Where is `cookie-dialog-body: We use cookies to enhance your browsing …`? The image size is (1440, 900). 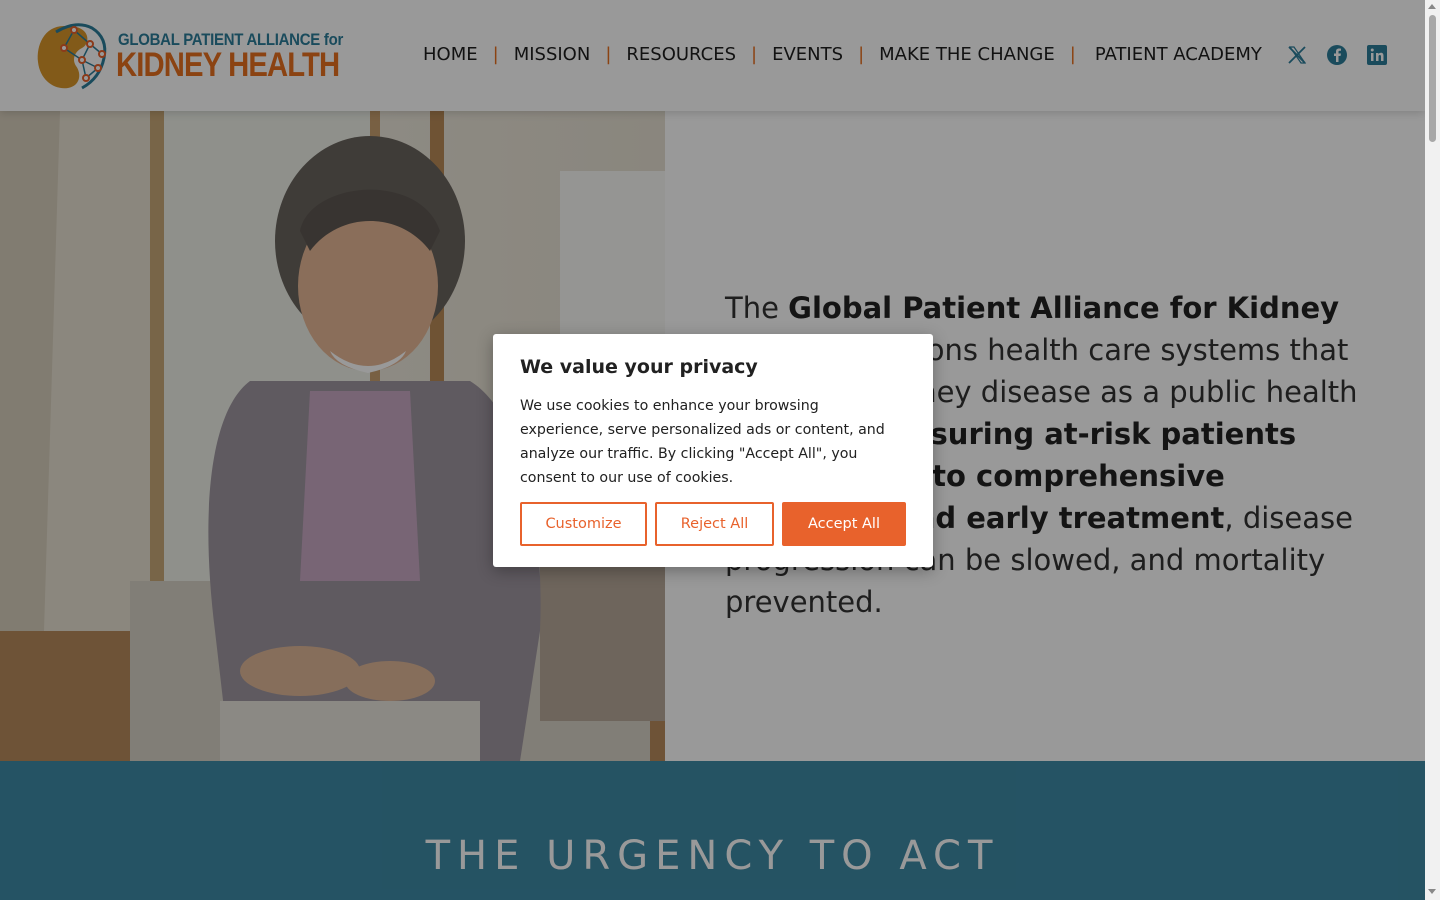 cookie-dialog-body: We use cookies to enhance your browsing … is located at coordinates (702, 442).